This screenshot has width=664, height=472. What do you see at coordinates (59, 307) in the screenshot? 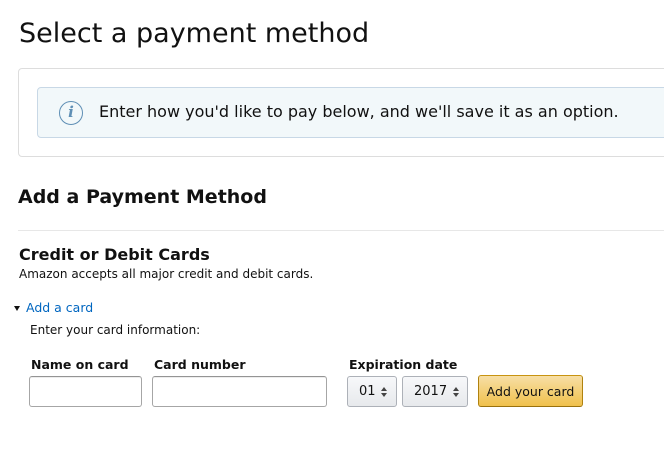
I see `add-card-link: Add a card` at bounding box center [59, 307].